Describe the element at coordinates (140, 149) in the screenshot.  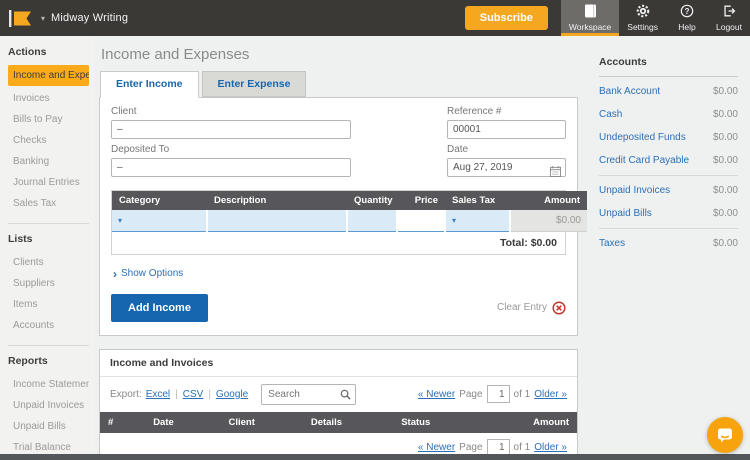
I see `deposited-to-label: Deposited To` at that location.